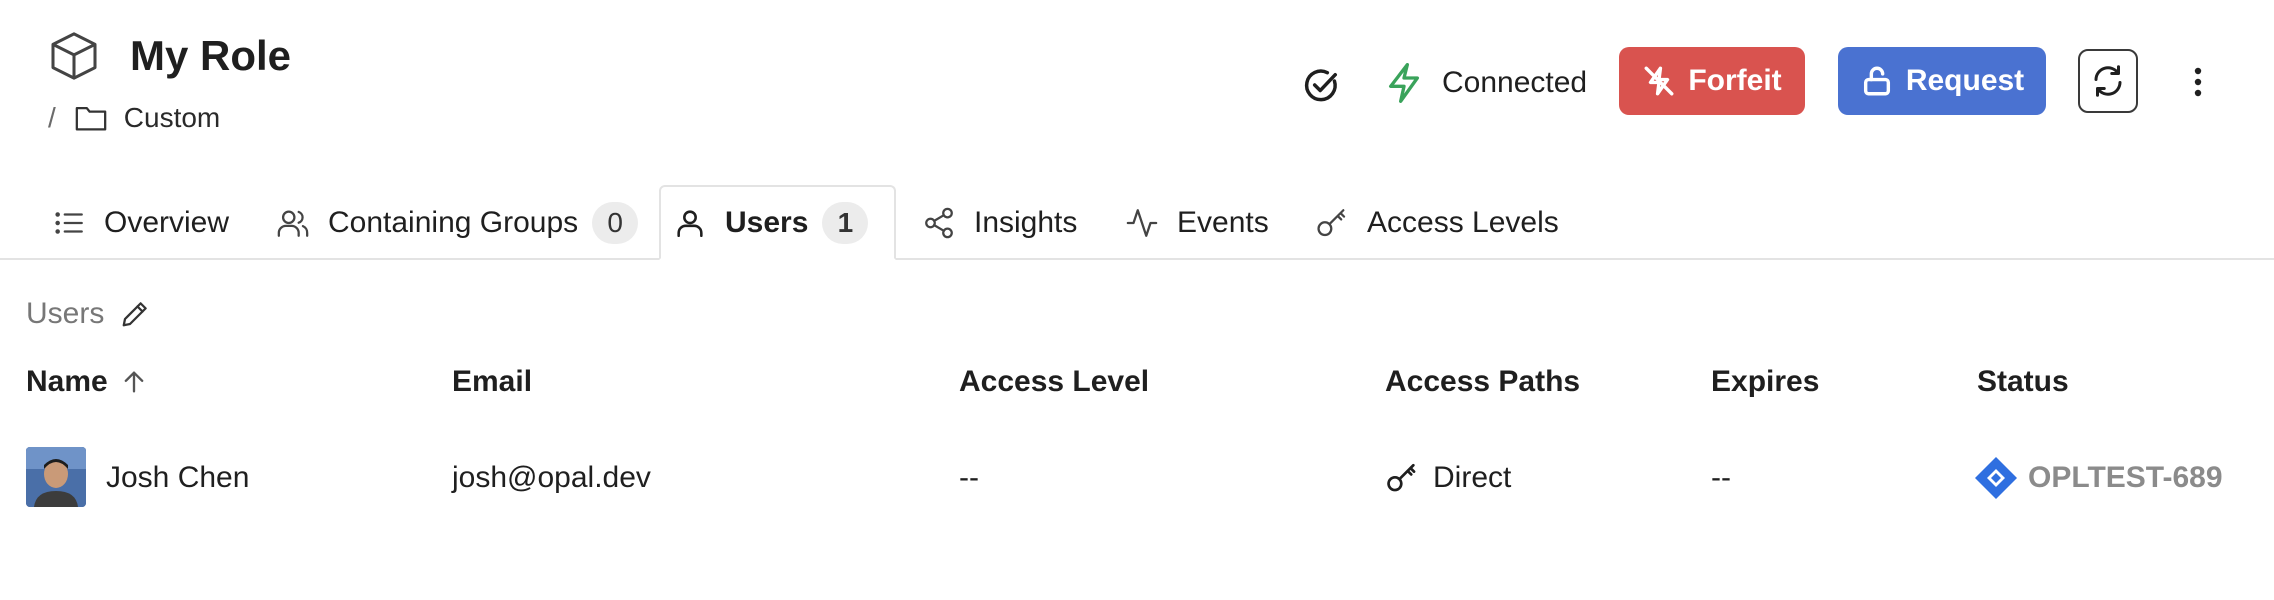 This screenshot has width=2274, height=600. What do you see at coordinates (67, 381) in the screenshot?
I see `column-header-name-label: Name` at bounding box center [67, 381].